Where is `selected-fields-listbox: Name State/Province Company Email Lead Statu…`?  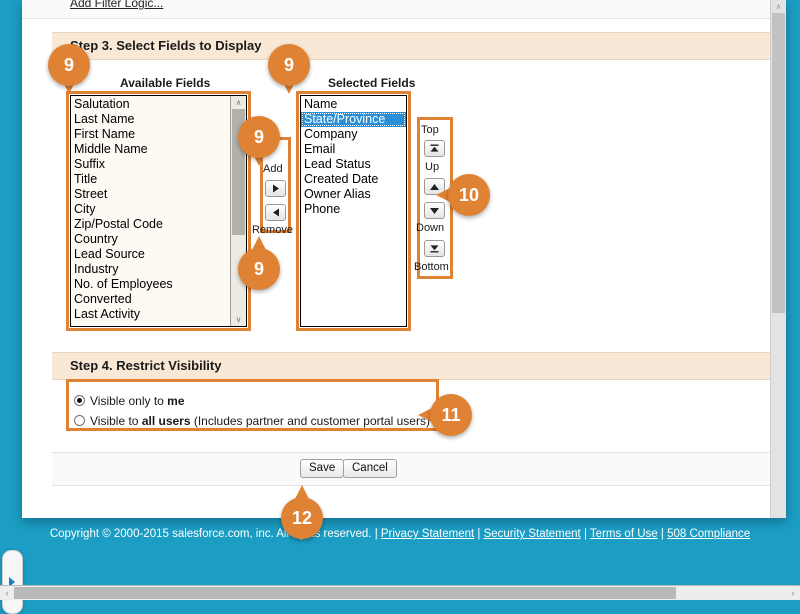 selected-fields-listbox: Name State/Province Company Email Lead Statu… is located at coordinates (353, 211).